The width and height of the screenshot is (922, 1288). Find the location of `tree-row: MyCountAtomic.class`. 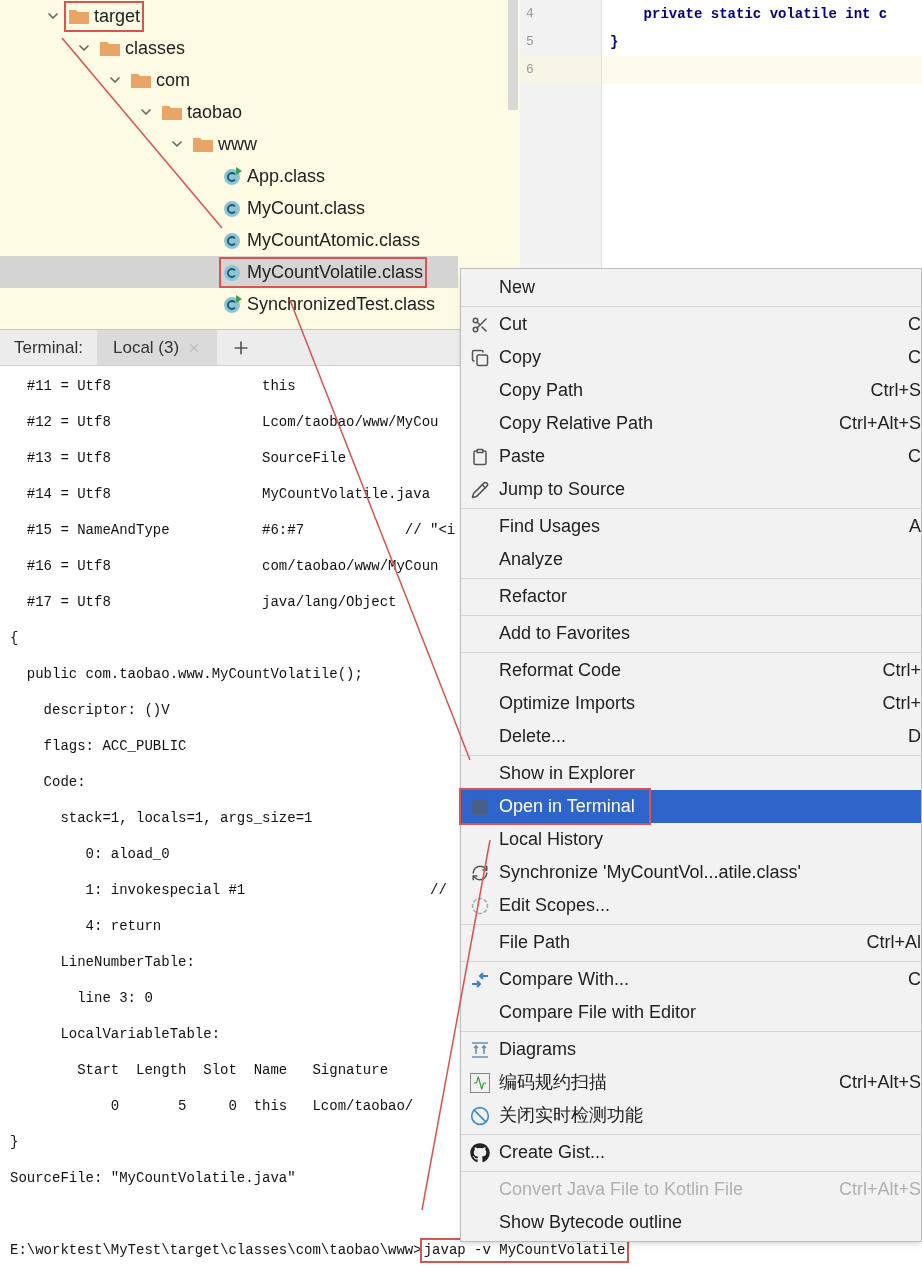

tree-row: MyCountAtomic.class is located at coordinates (229, 240).